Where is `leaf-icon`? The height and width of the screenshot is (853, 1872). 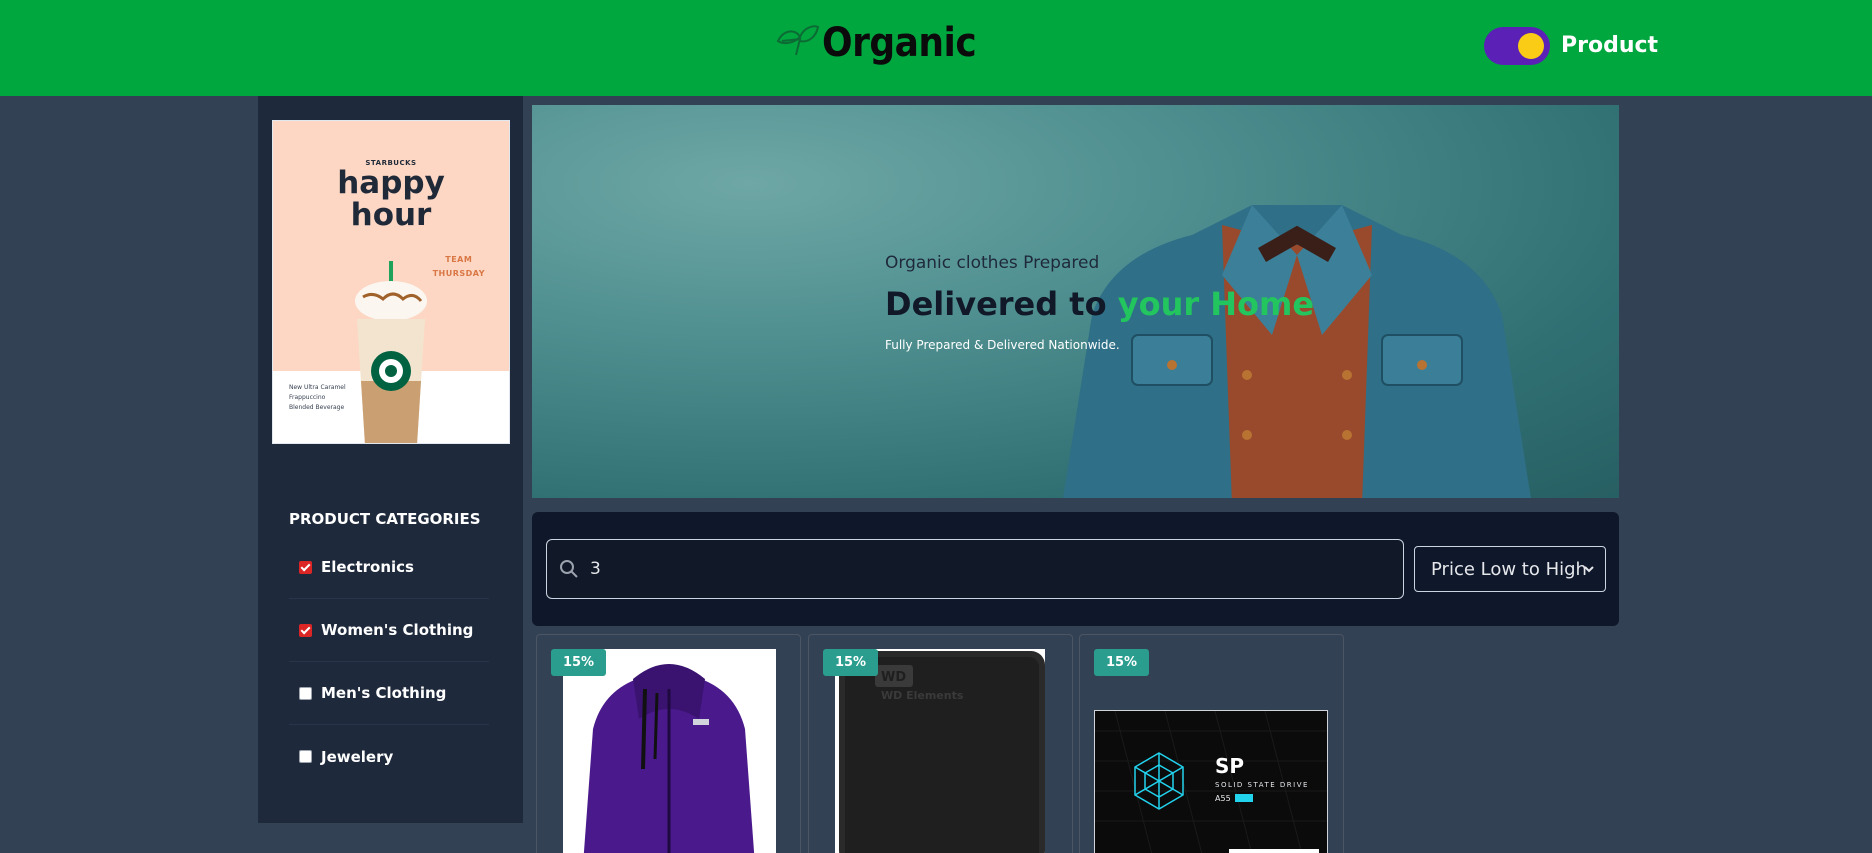
leaf-icon is located at coordinates (797, 43).